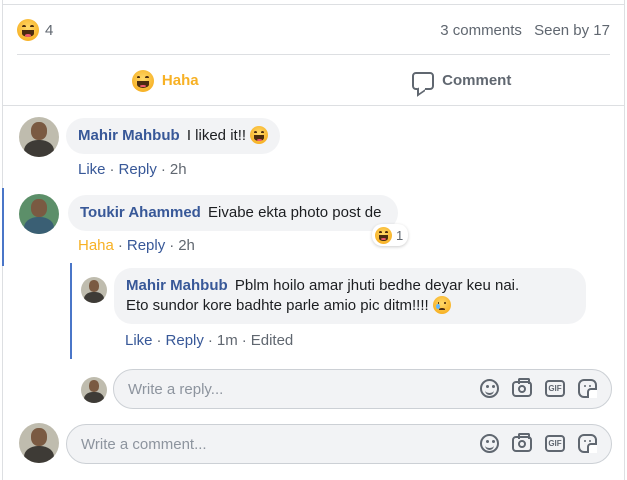 Image resolution: width=627 pixels, height=480 pixels. I want to click on comment-author: Mahir Mahbub, so click(129, 135).